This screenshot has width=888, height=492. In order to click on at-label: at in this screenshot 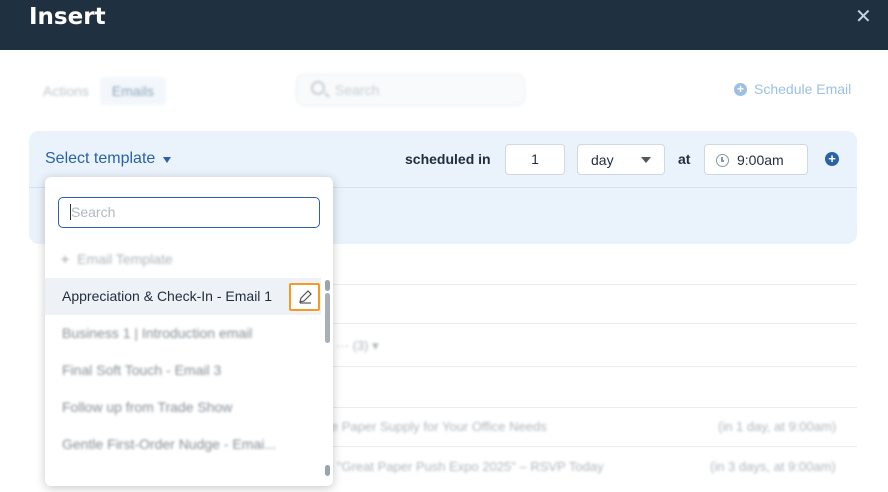, I will do `click(684, 159)`.